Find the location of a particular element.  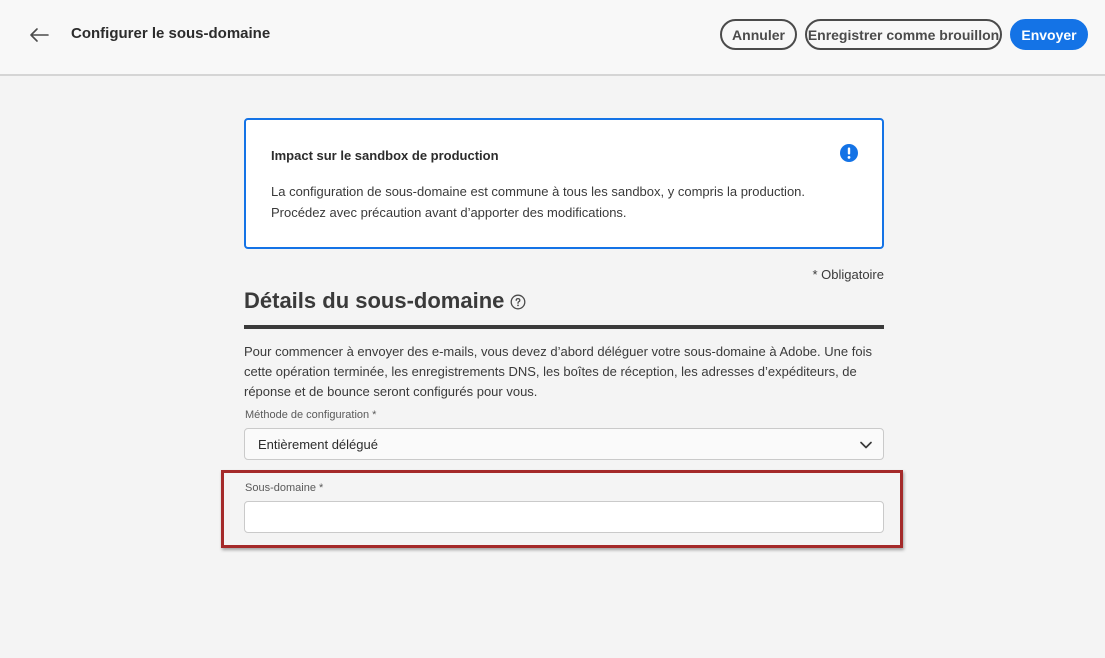

section-divider is located at coordinates (564, 327).